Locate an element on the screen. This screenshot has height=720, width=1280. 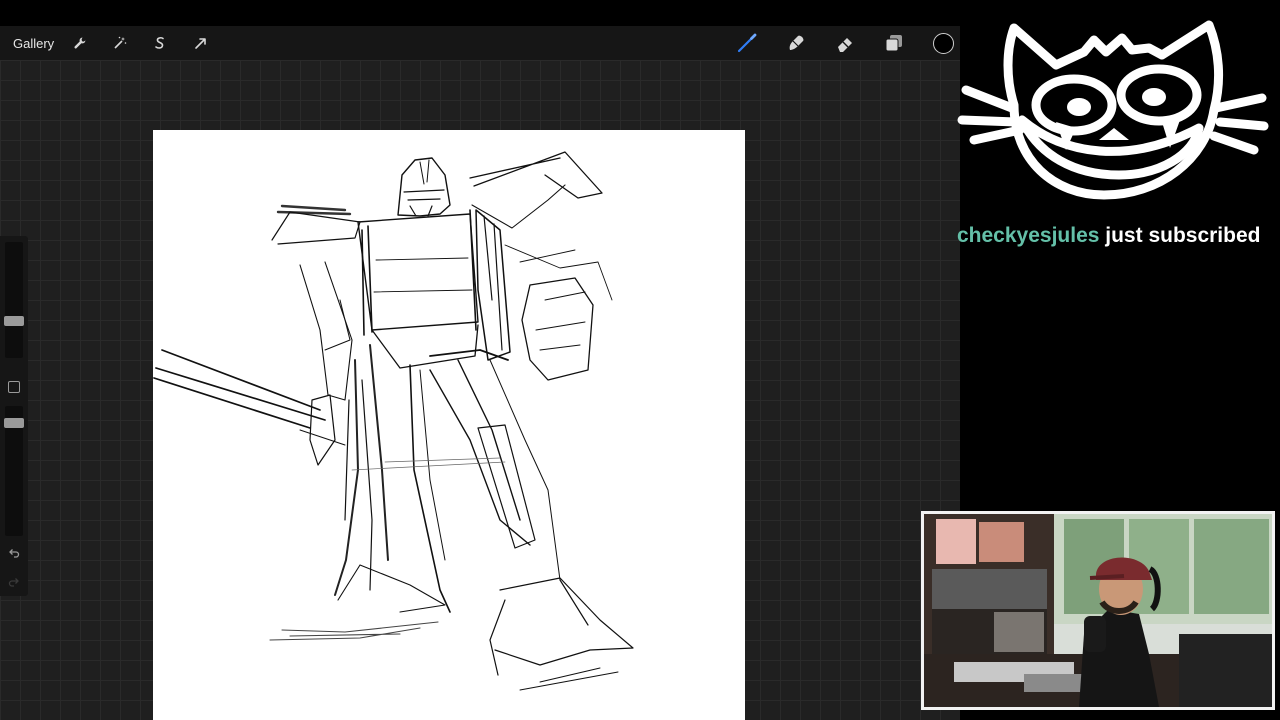
layers-icon is located at coordinates (894, 43).